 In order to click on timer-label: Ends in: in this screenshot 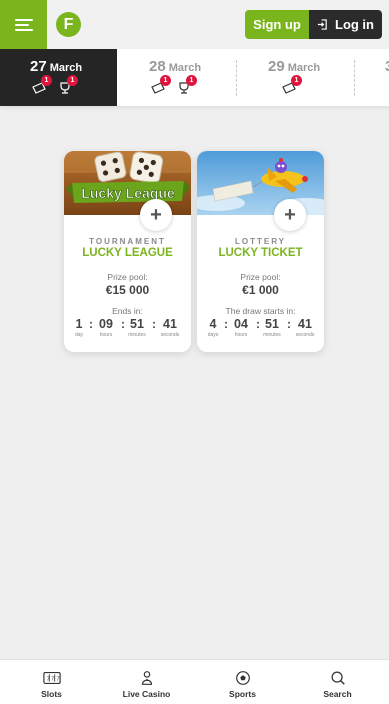, I will do `click(127, 311)`.